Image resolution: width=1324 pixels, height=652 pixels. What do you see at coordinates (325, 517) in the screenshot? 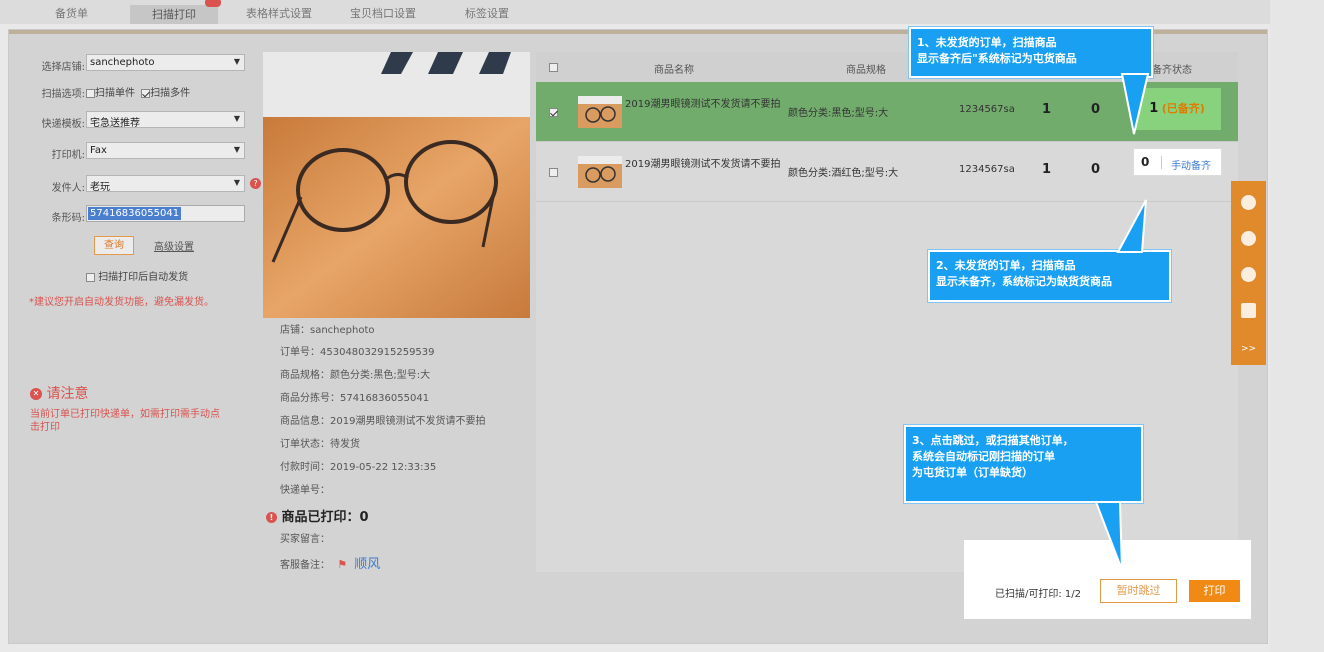
I see `printed-status-text: 商品已打印：0` at bounding box center [325, 517].